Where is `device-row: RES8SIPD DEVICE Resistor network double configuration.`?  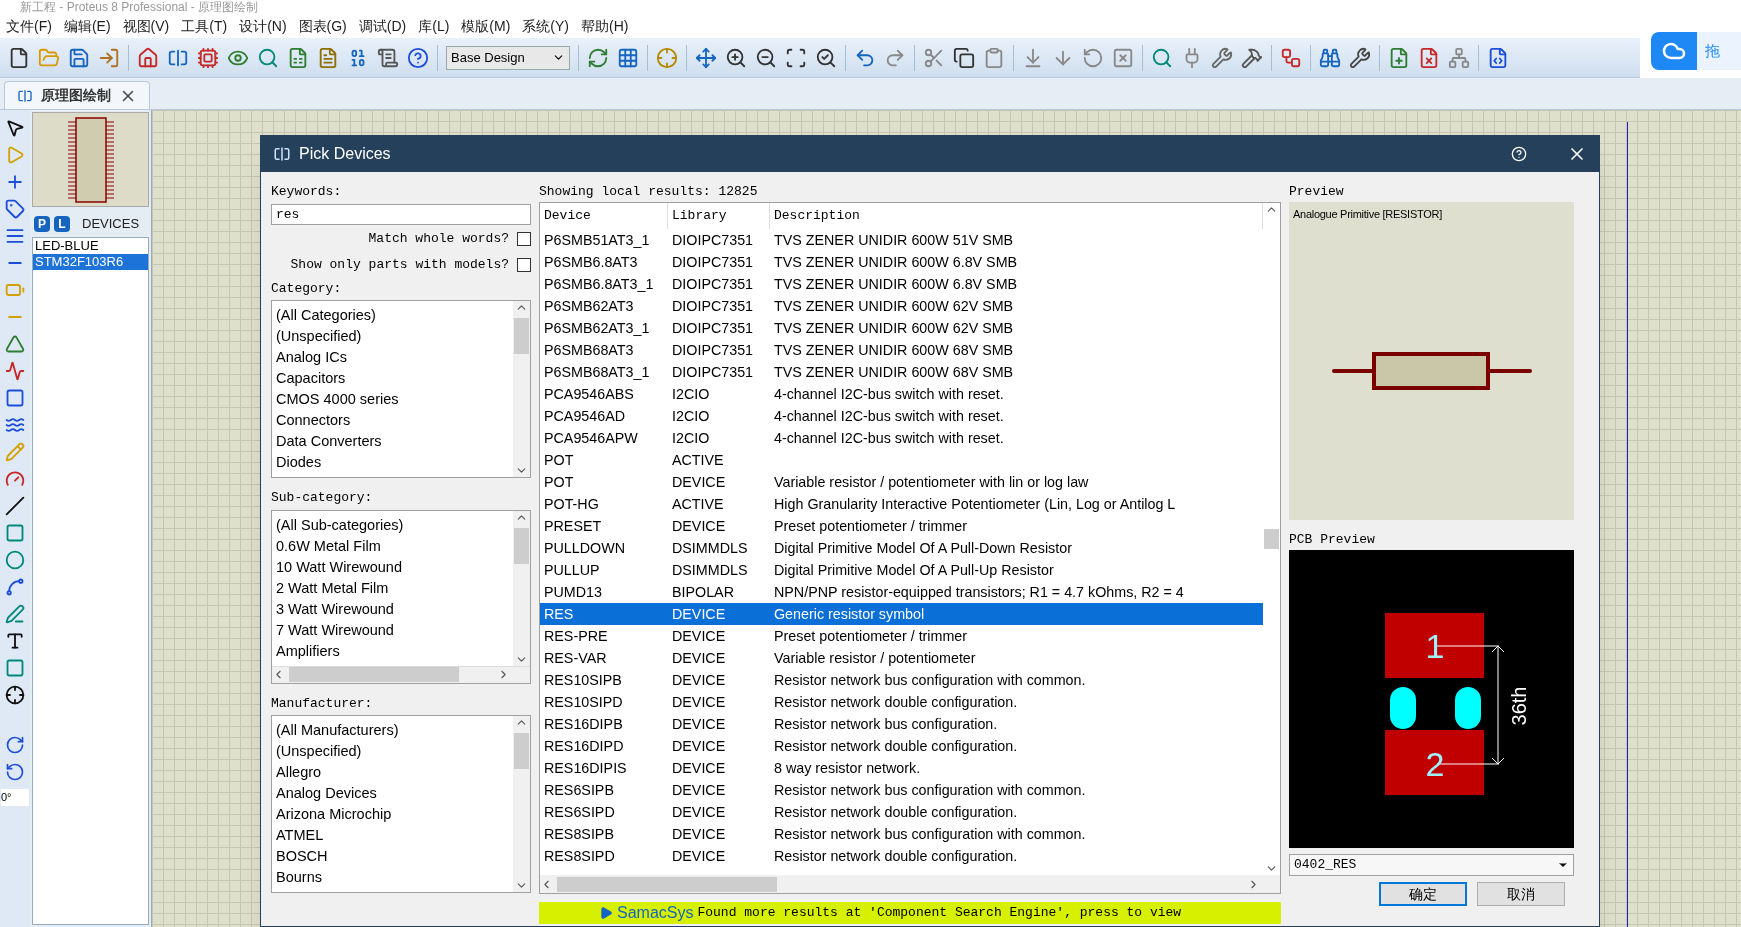
device-row: RES8SIPD DEVICE Resistor network double configuration. is located at coordinates (901, 856).